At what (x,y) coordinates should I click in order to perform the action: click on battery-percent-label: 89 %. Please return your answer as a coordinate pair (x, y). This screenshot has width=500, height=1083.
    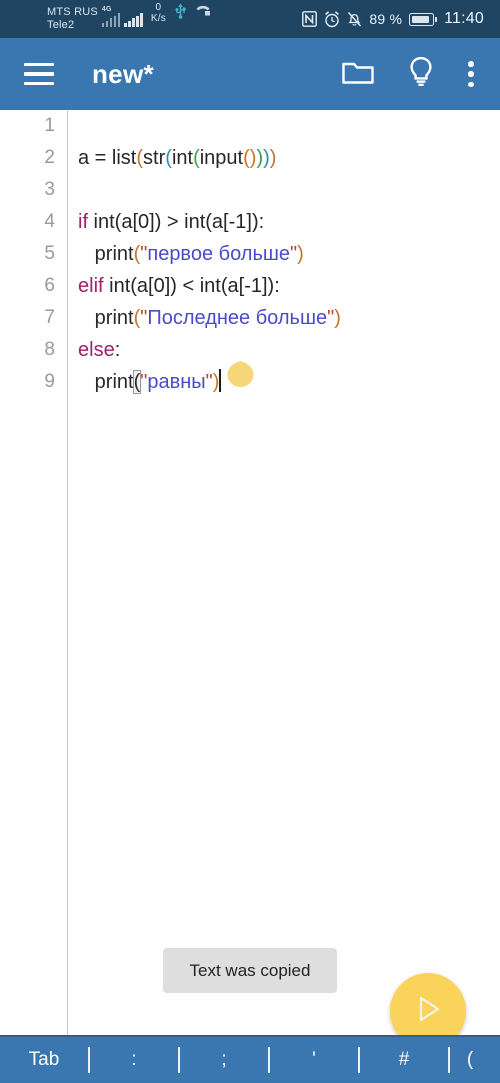
    Looking at the image, I should click on (386, 19).